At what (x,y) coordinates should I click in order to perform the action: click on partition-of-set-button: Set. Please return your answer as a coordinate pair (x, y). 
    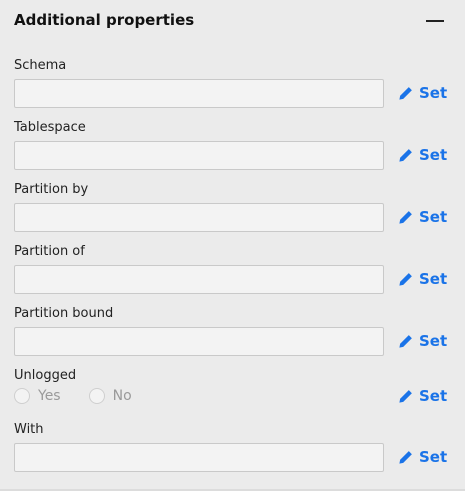
    Looking at the image, I should click on (422, 279).